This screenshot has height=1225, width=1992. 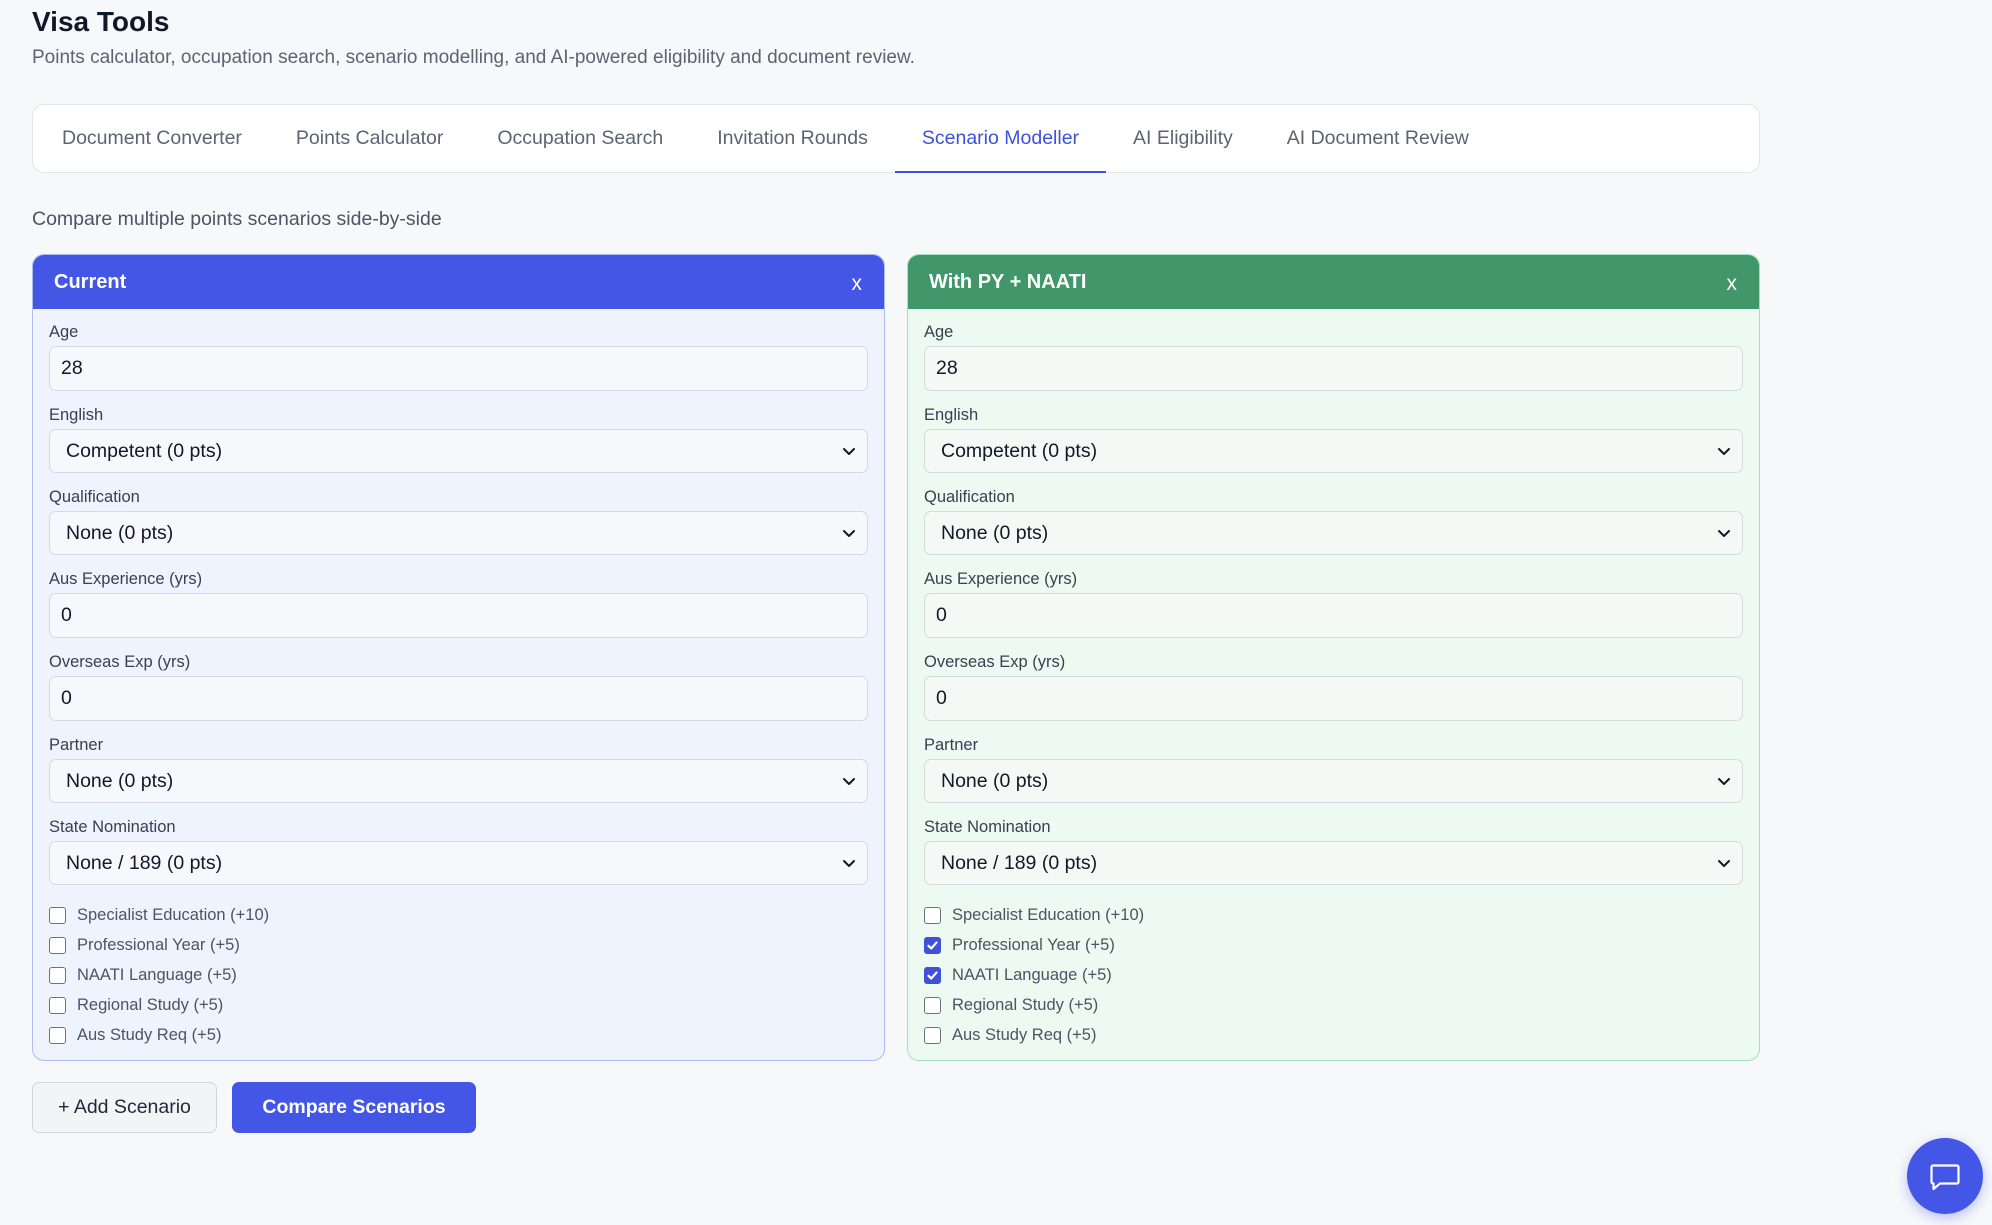 What do you see at coordinates (124, 1107) in the screenshot?
I see `add-scenario-button: + Add Scenario` at bounding box center [124, 1107].